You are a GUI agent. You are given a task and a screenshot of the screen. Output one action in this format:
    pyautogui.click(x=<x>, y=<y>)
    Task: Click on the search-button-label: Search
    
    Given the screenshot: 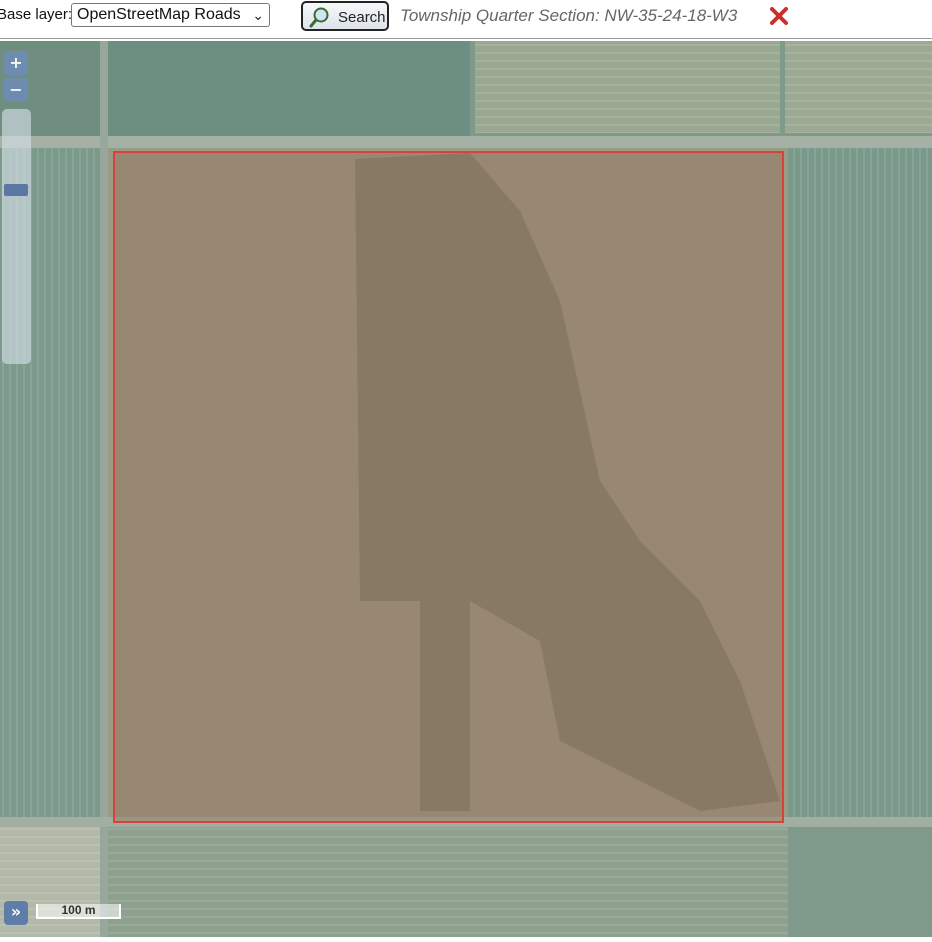 What is the action you would take?
    pyautogui.click(x=362, y=17)
    